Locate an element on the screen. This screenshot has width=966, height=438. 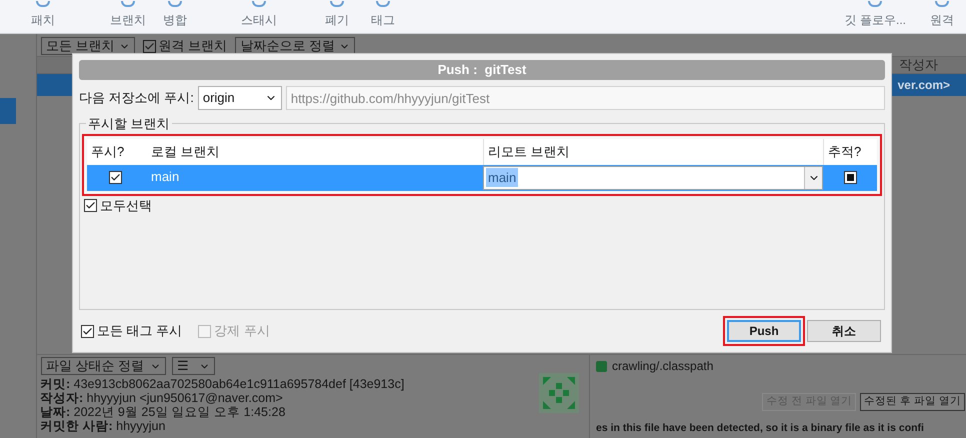
push-button: Push is located at coordinates (764, 331).